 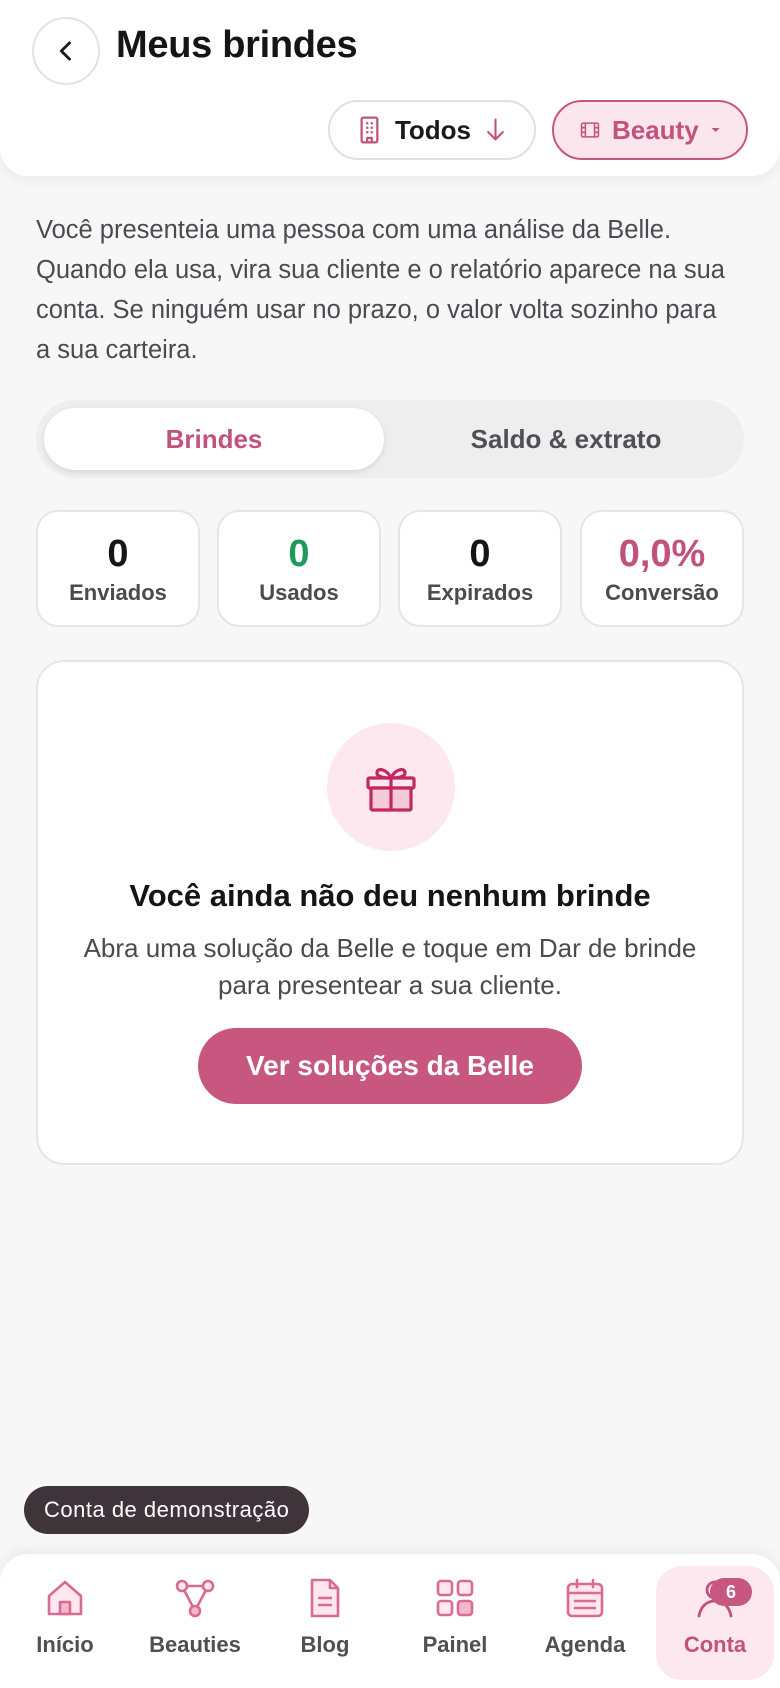 I want to click on filter-todos-button: Todos, so click(x=432, y=130).